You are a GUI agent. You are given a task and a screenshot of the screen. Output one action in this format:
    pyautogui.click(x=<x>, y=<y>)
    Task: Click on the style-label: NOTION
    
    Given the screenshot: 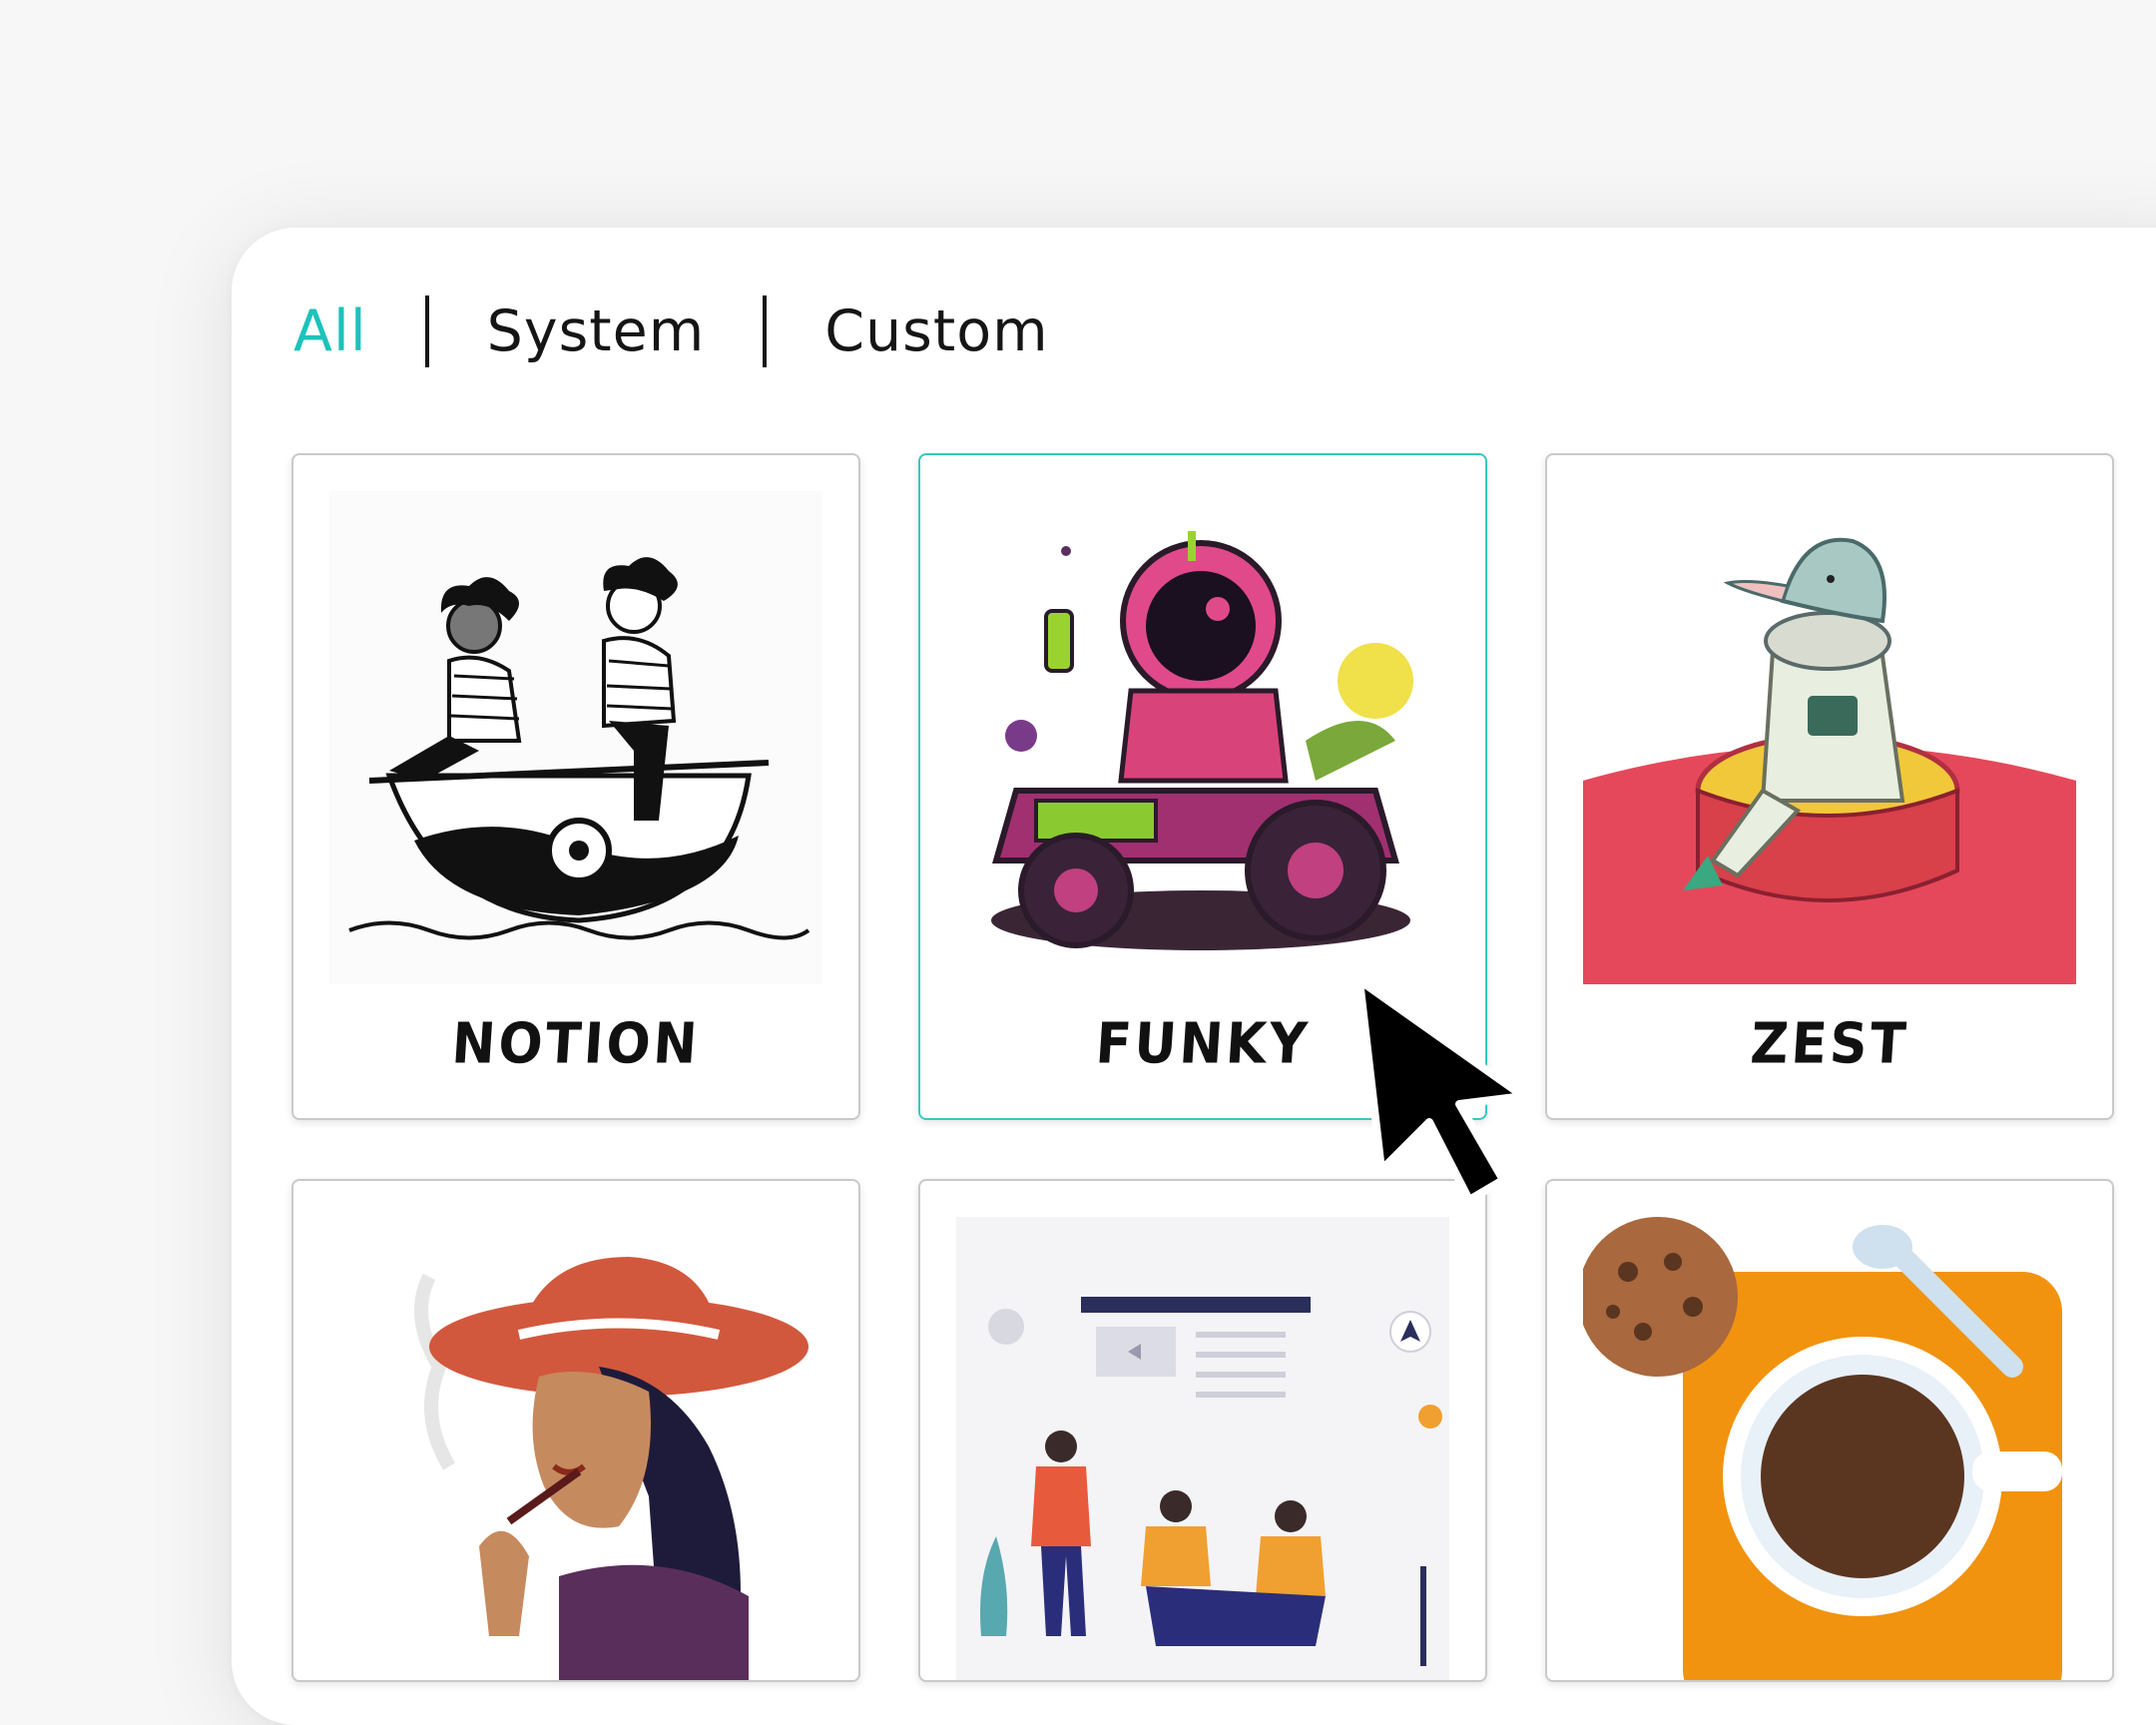 What is the action you would take?
    pyautogui.click(x=576, y=1044)
    